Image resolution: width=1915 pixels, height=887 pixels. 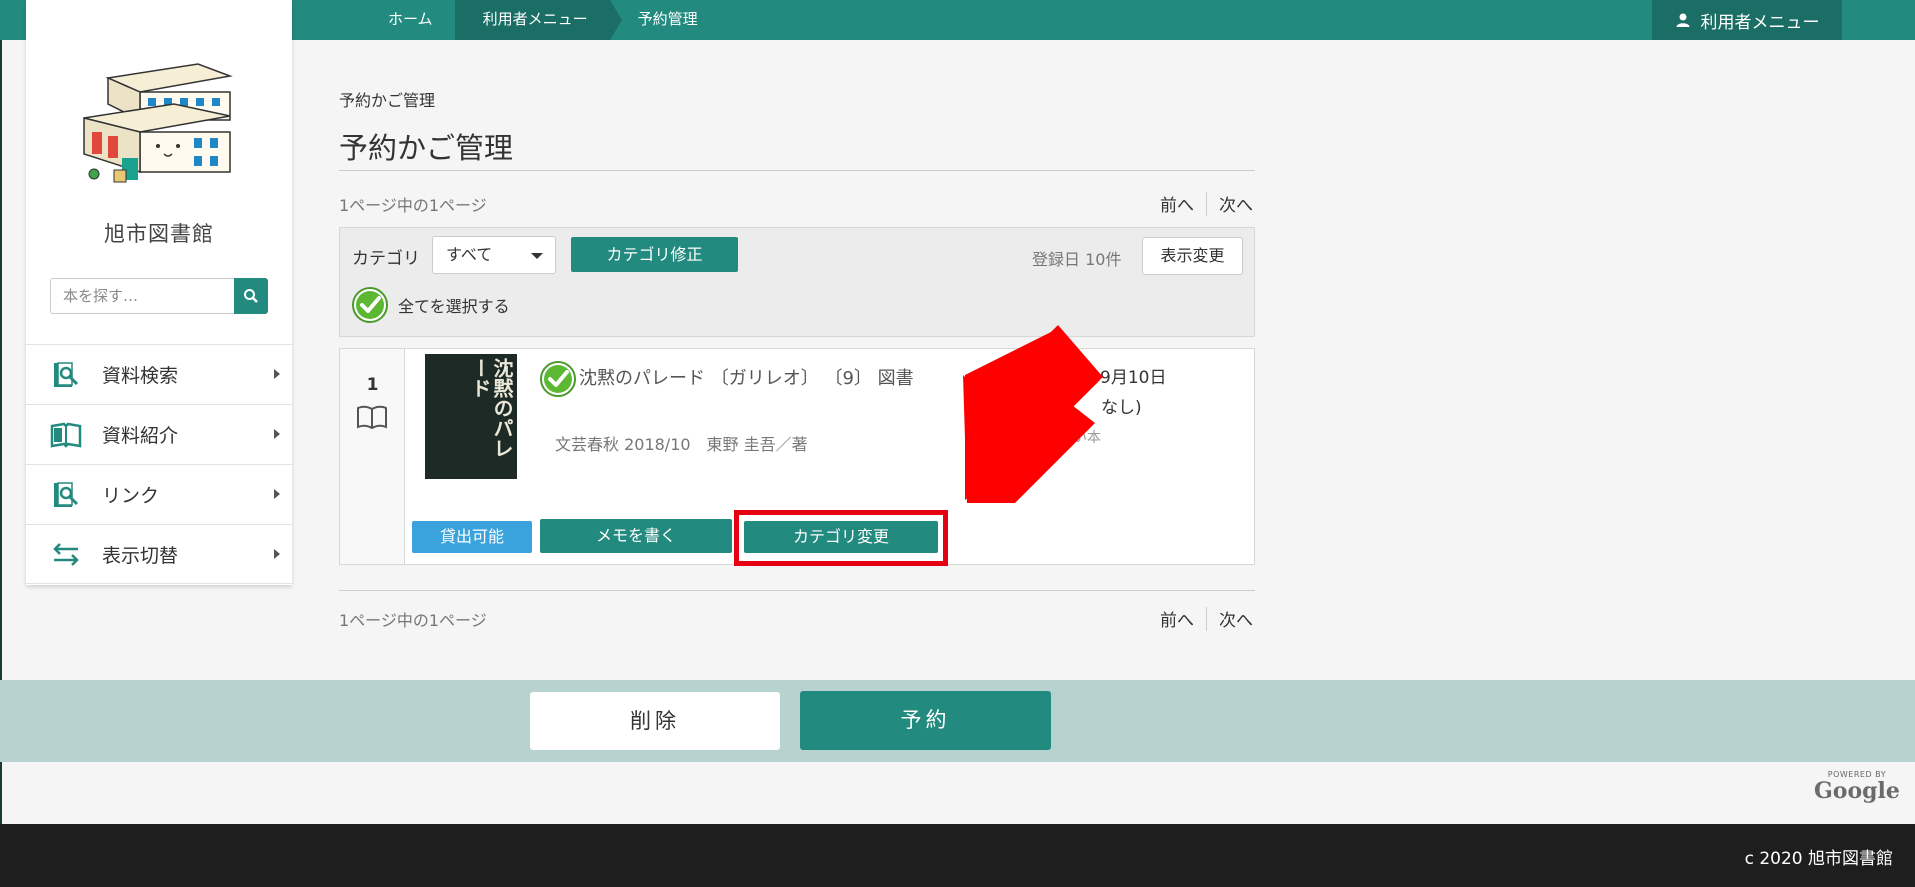 I want to click on item-number-column: 1, so click(x=372, y=456).